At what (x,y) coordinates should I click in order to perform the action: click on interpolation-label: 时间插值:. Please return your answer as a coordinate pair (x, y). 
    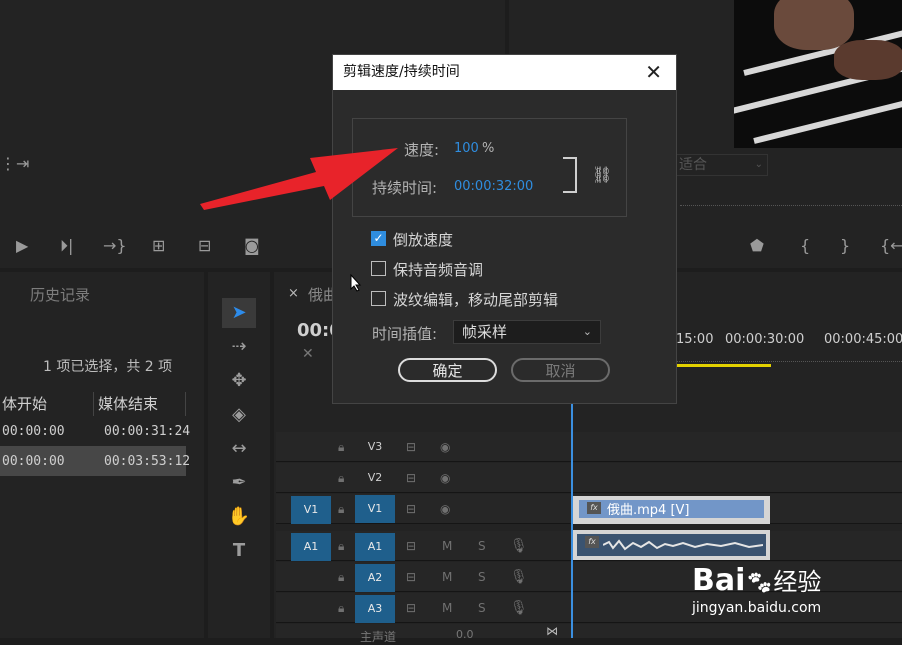
    Looking at the image, I should click on (405, 334).